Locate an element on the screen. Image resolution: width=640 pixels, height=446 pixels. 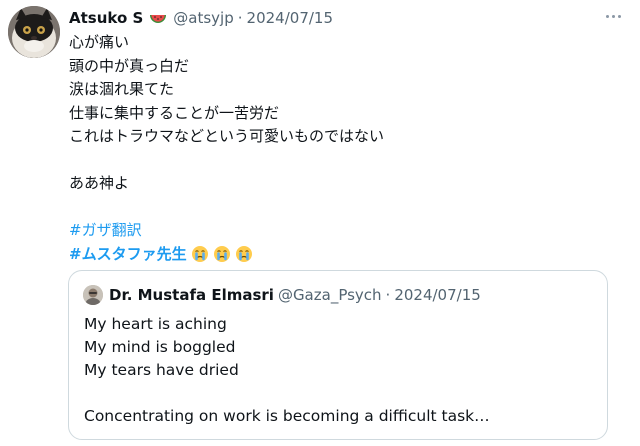
tweet-date: 2024/07/15 is located at coordinates (290, 18).